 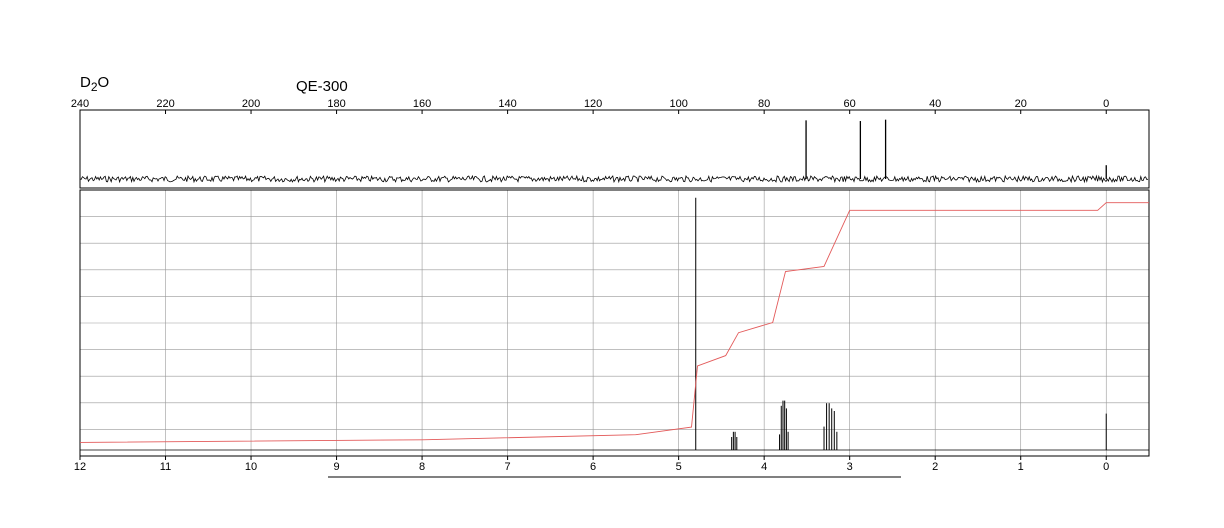 I want to click on carbon-tick-label: 20, so click(x=1021, y=104).